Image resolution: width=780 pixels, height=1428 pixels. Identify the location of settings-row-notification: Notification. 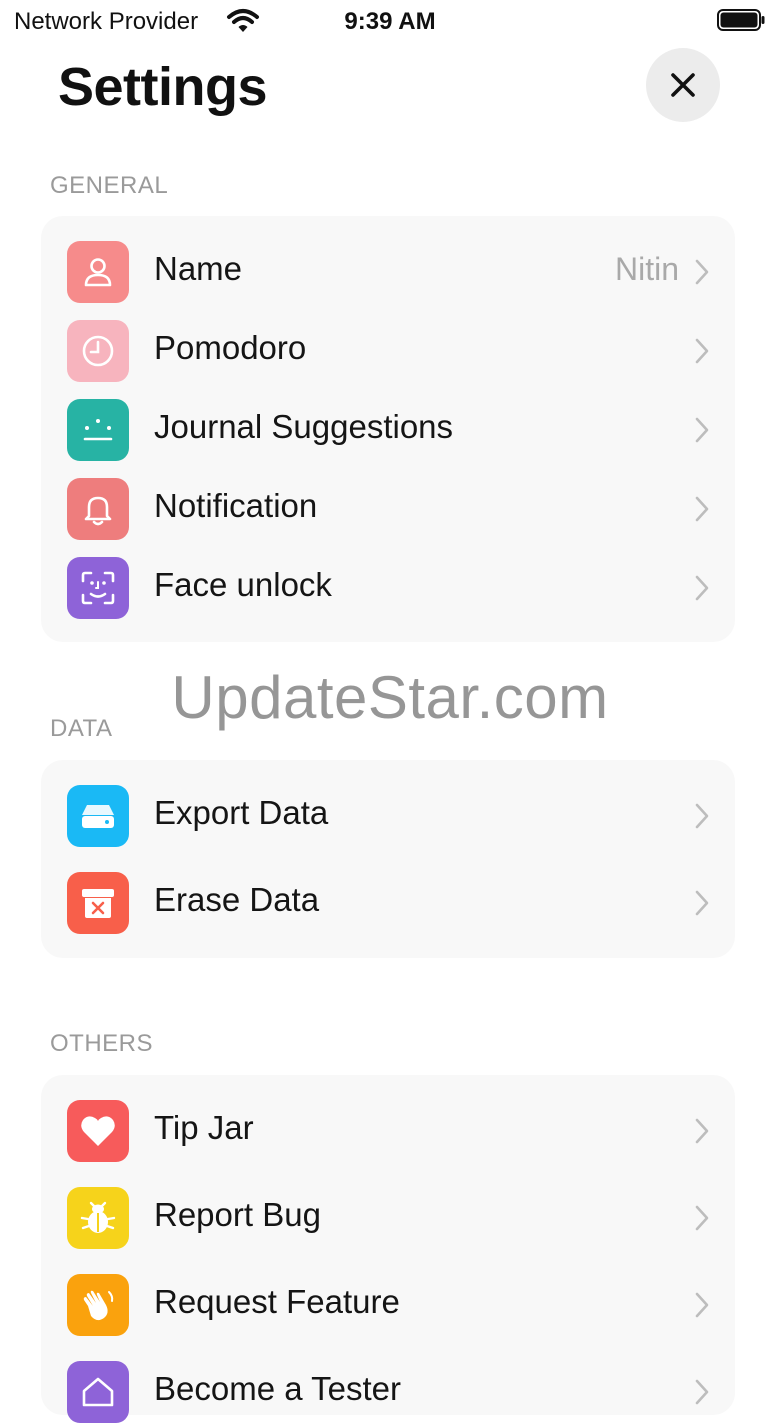
(388, 509).